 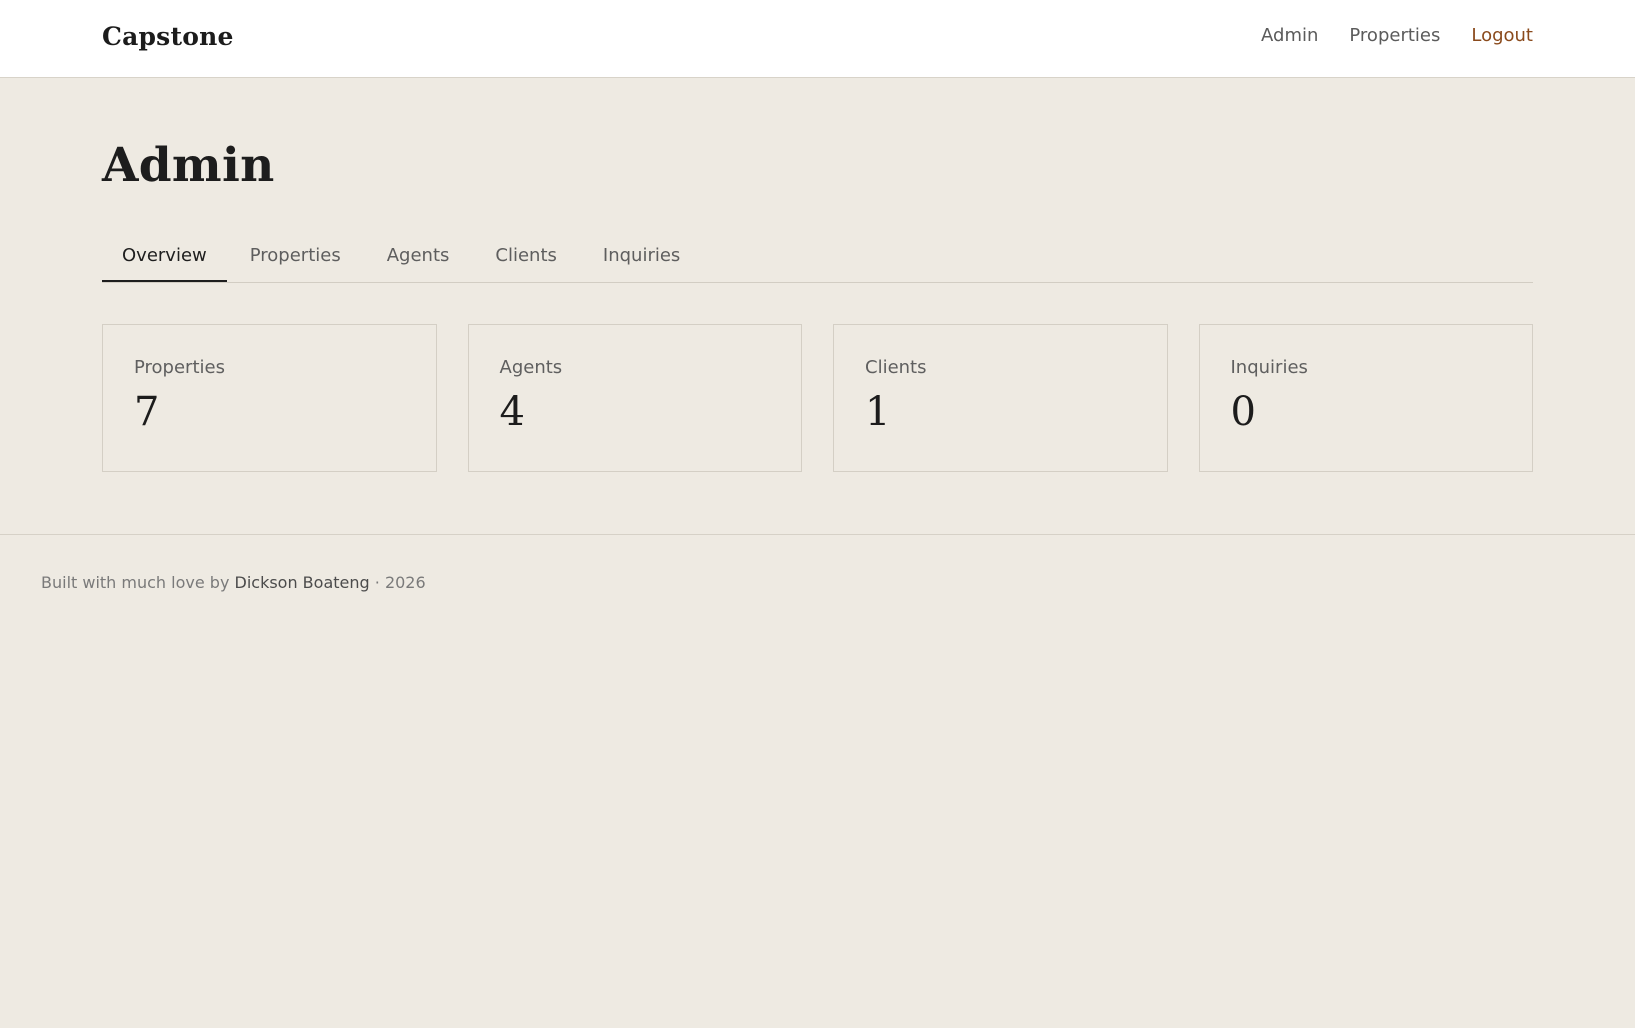 What do you see at coordinates (1243, 412) in the screenshot?
I see `stat-value: 0` at bounding box center [1243, 412].